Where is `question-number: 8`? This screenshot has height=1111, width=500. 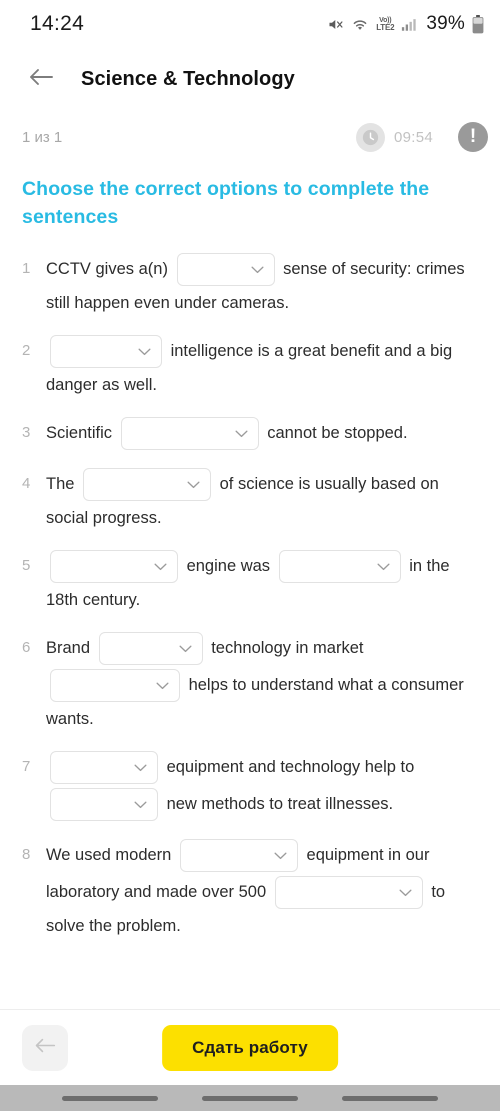
question-number: 8 is located at coordinates (26, 855).